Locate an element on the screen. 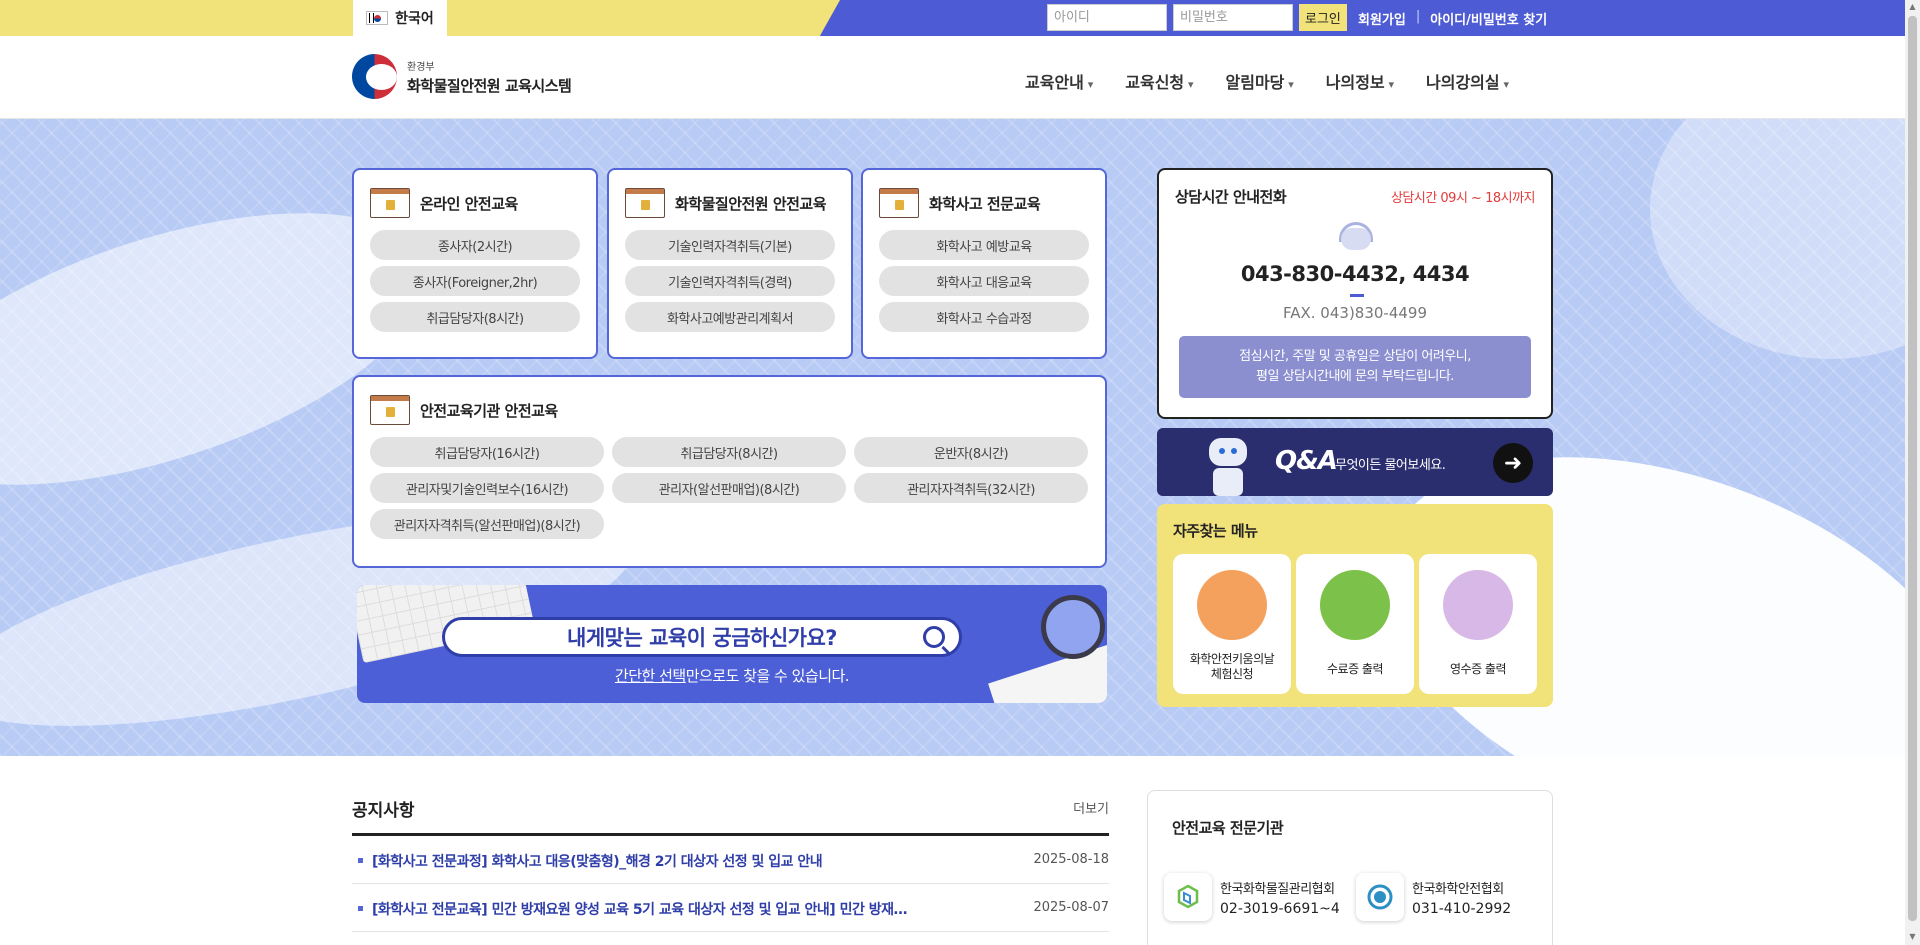 The image size is (1920, 945). qna-banner: Q&A 무엇이든 물어보세요. ➜ is located at coordinates (1355, 462).